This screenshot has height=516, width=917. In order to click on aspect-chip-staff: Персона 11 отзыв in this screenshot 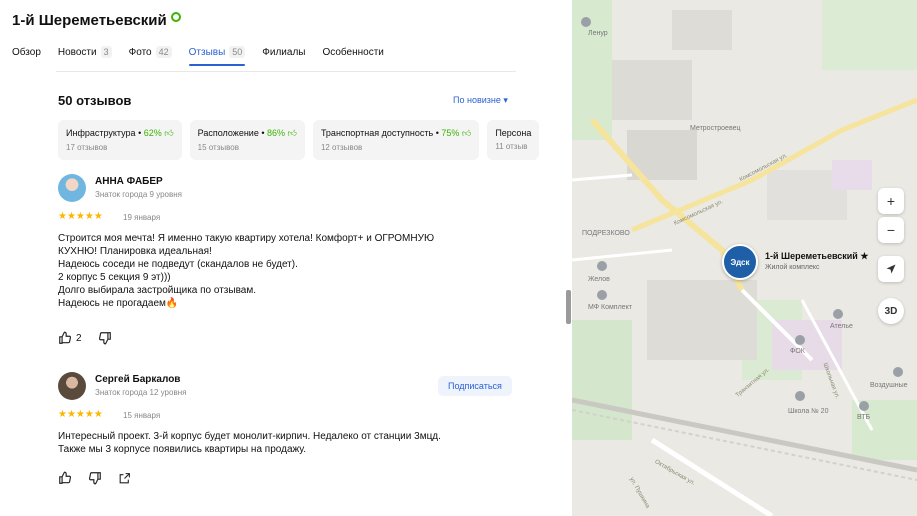, I will do `click(513, 140)`.